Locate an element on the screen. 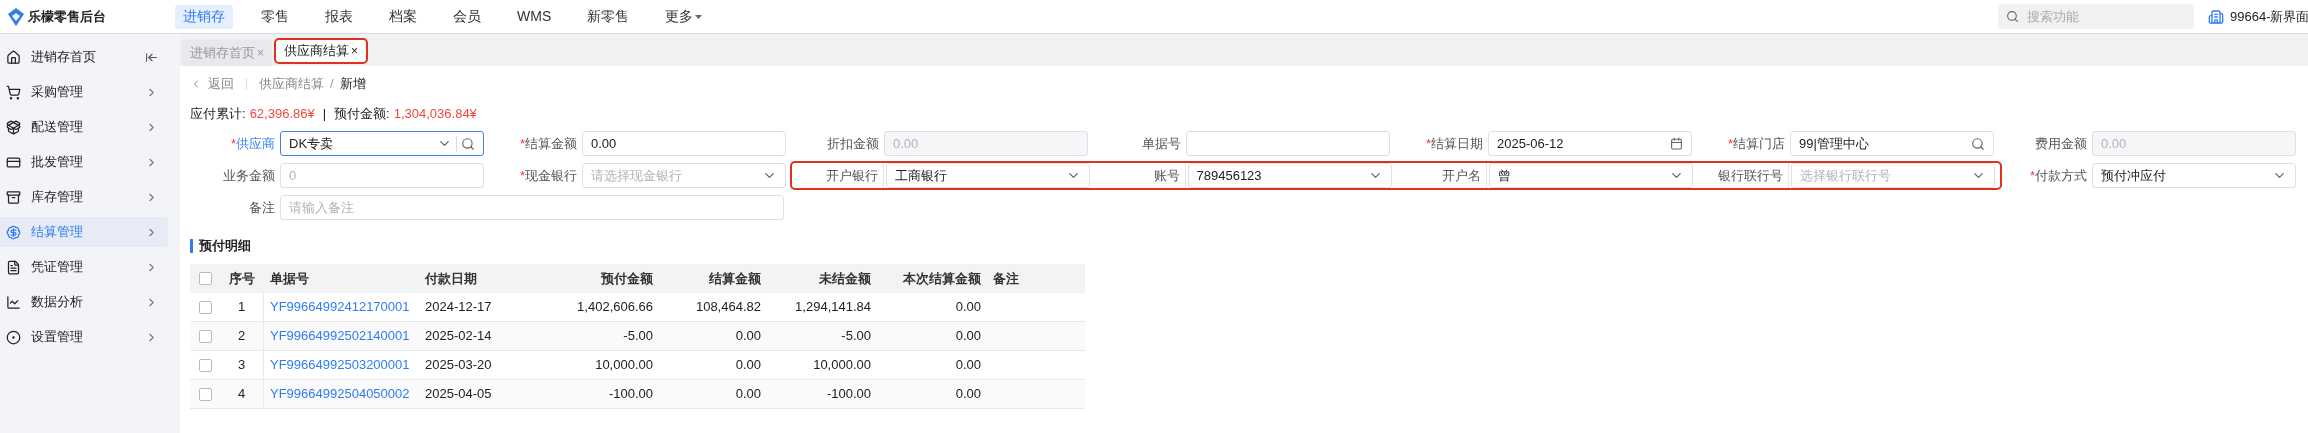 The width and height of the screenshot is (2308, 433). field-placeholder: 请选择现金银行 is located at coordinates (637, 175).